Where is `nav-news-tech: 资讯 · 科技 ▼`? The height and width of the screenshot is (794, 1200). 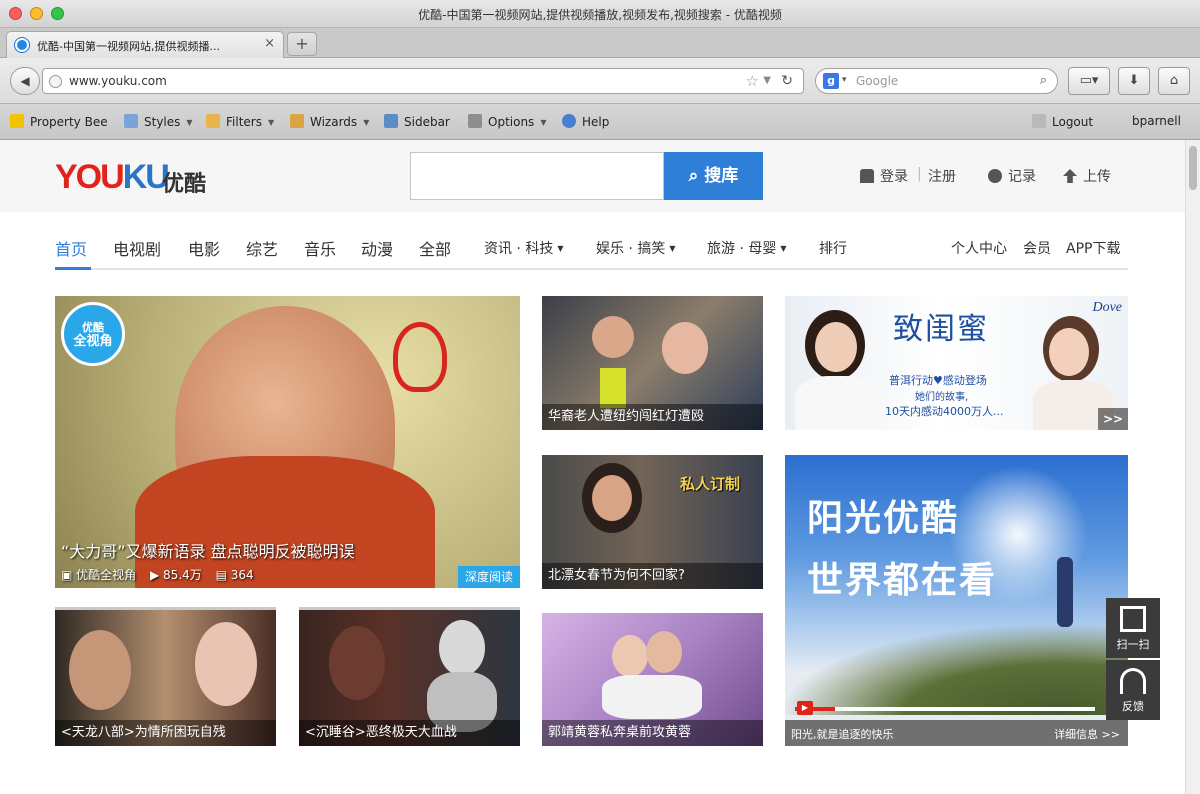
nav-news-tech: 资讯 · 科技 ▼ is located at coordinates (524, 248).